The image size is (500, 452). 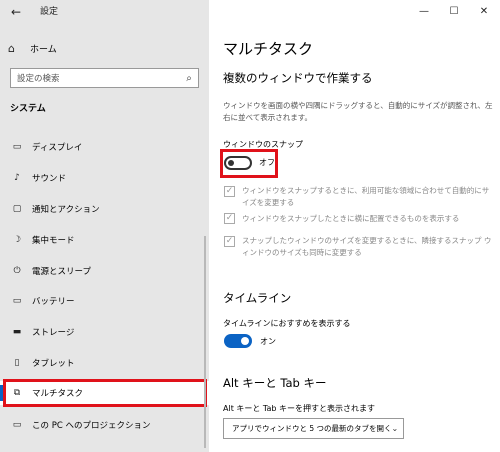 I want to click on snap-toggle, so click(x=238, y=163).